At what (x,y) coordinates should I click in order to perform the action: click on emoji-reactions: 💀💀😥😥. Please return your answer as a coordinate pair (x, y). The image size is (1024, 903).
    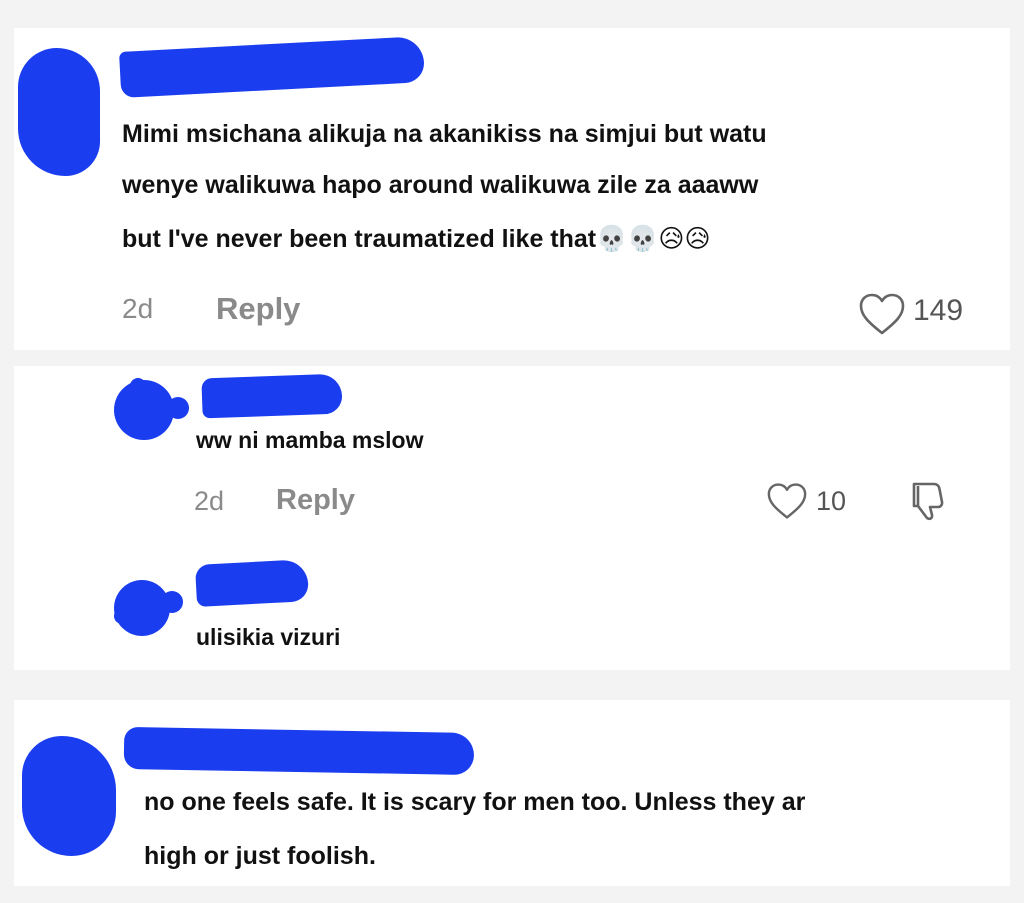
    Looking at the image, I should click on (653, 238).